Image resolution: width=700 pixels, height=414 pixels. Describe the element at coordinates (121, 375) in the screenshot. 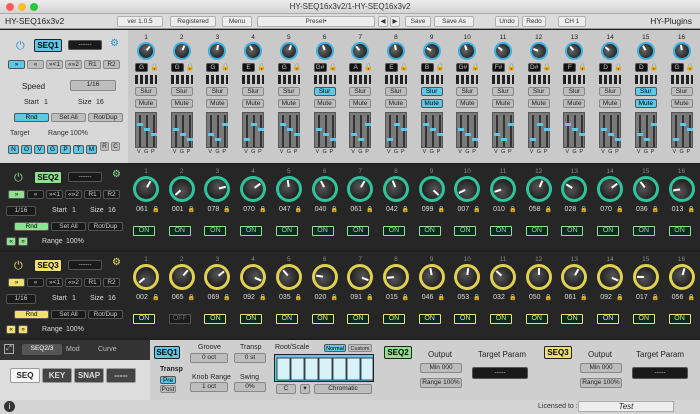

I see `mode-empty-button: -----` at that location.